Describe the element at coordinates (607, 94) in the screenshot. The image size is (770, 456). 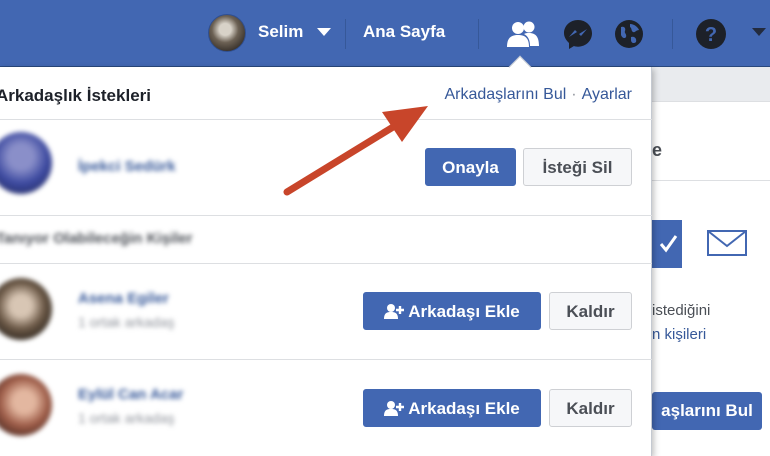
I see `settings-link: Ayarlar` at that location.